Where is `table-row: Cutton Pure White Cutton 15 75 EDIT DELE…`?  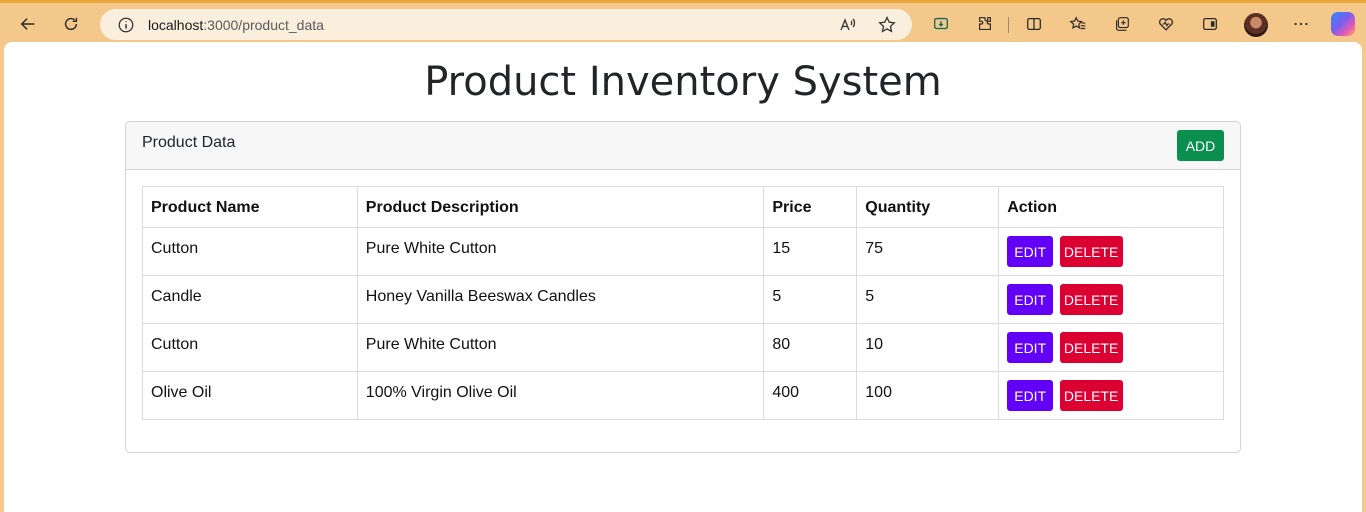
table-row: Cutton Pure White Cutton 15 75 EDIT DELE… is located at coordinates (683, 251).